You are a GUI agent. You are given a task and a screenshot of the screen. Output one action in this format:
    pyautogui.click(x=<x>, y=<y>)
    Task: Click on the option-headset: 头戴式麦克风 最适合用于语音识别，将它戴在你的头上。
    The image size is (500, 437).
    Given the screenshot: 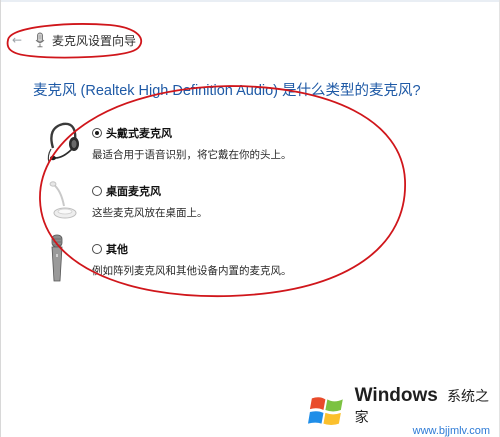 What is the action you would take?
    pyautogui.click(x=192, y=143)
    